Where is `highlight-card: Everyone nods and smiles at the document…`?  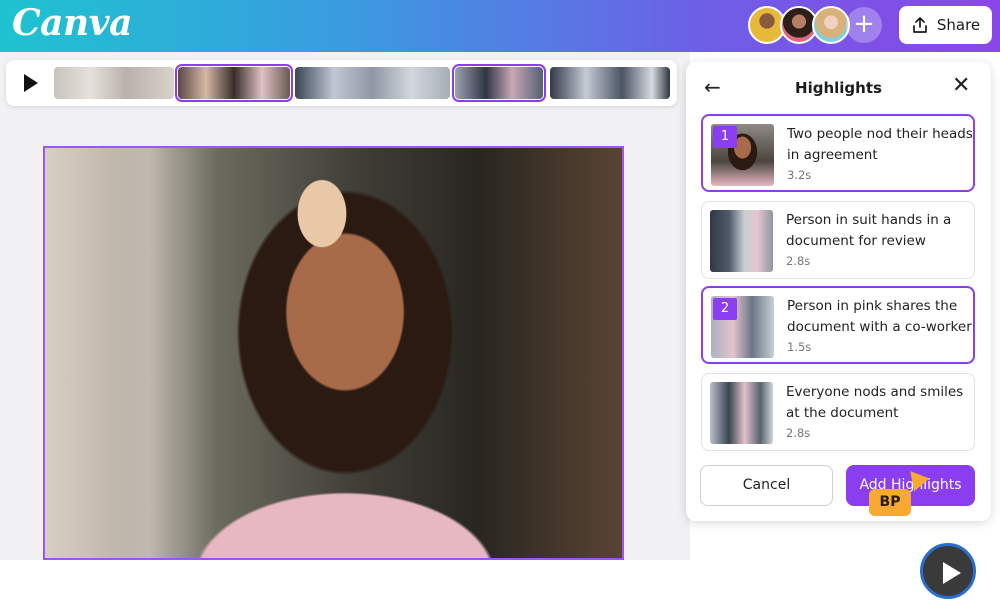 highlight-card: Everyone nods and smiles at the document… is located at coordinates (838, 412).